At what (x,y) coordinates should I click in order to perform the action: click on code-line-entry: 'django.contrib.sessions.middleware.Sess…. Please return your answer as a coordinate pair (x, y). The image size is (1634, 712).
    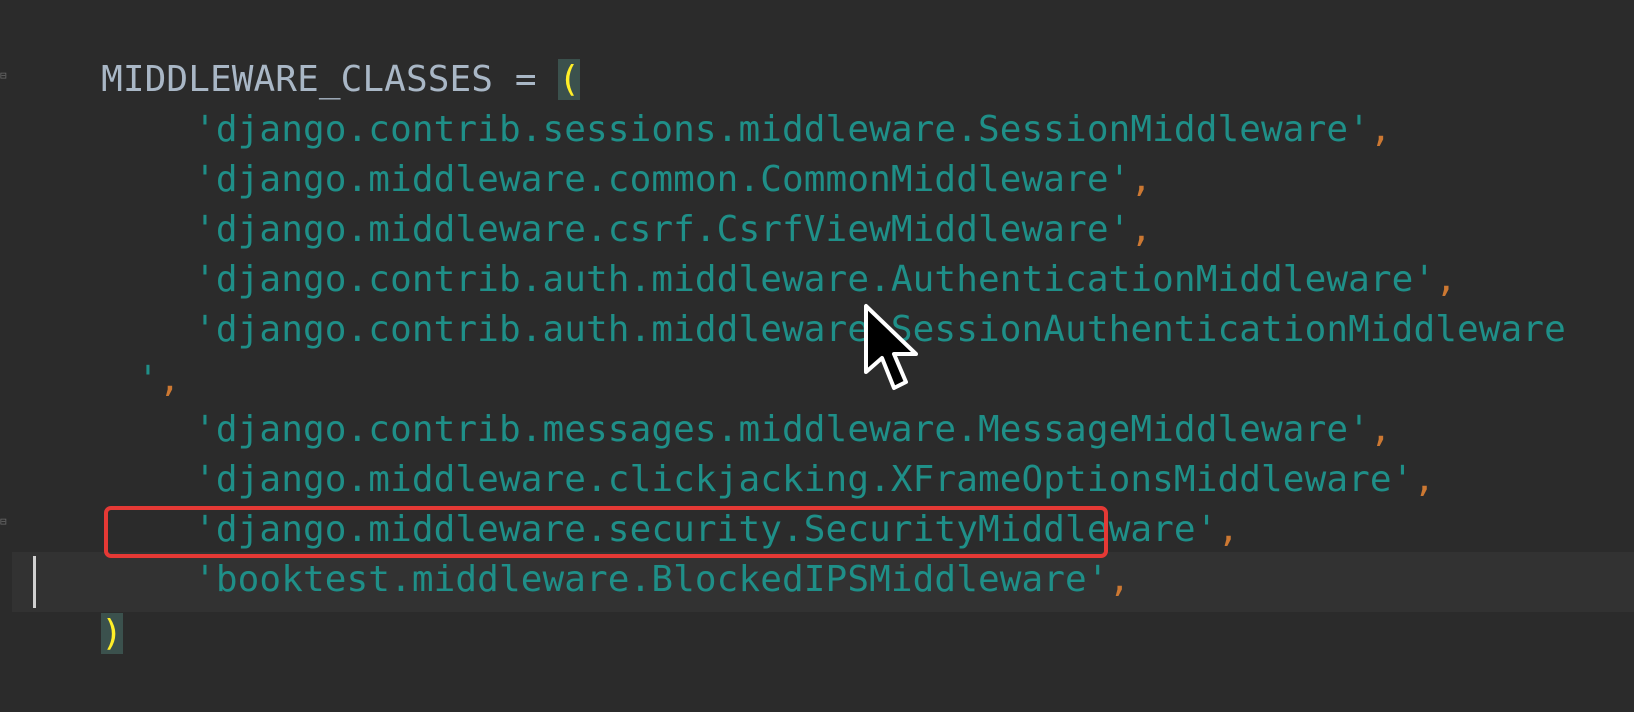
    Looking at the image, I should click on (749, 101).